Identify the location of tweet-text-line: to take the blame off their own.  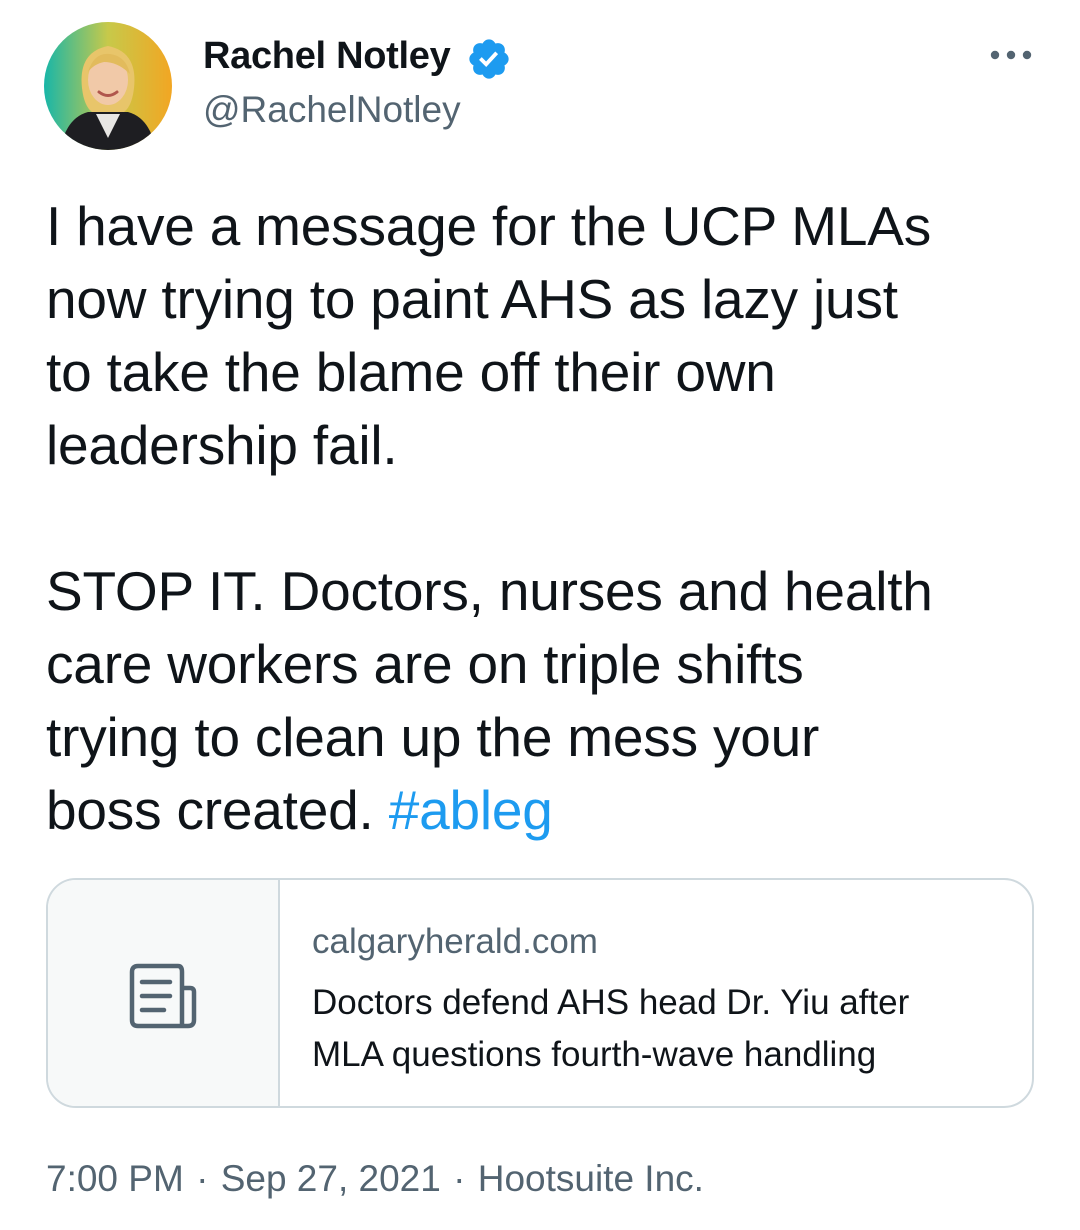
(411, 372).